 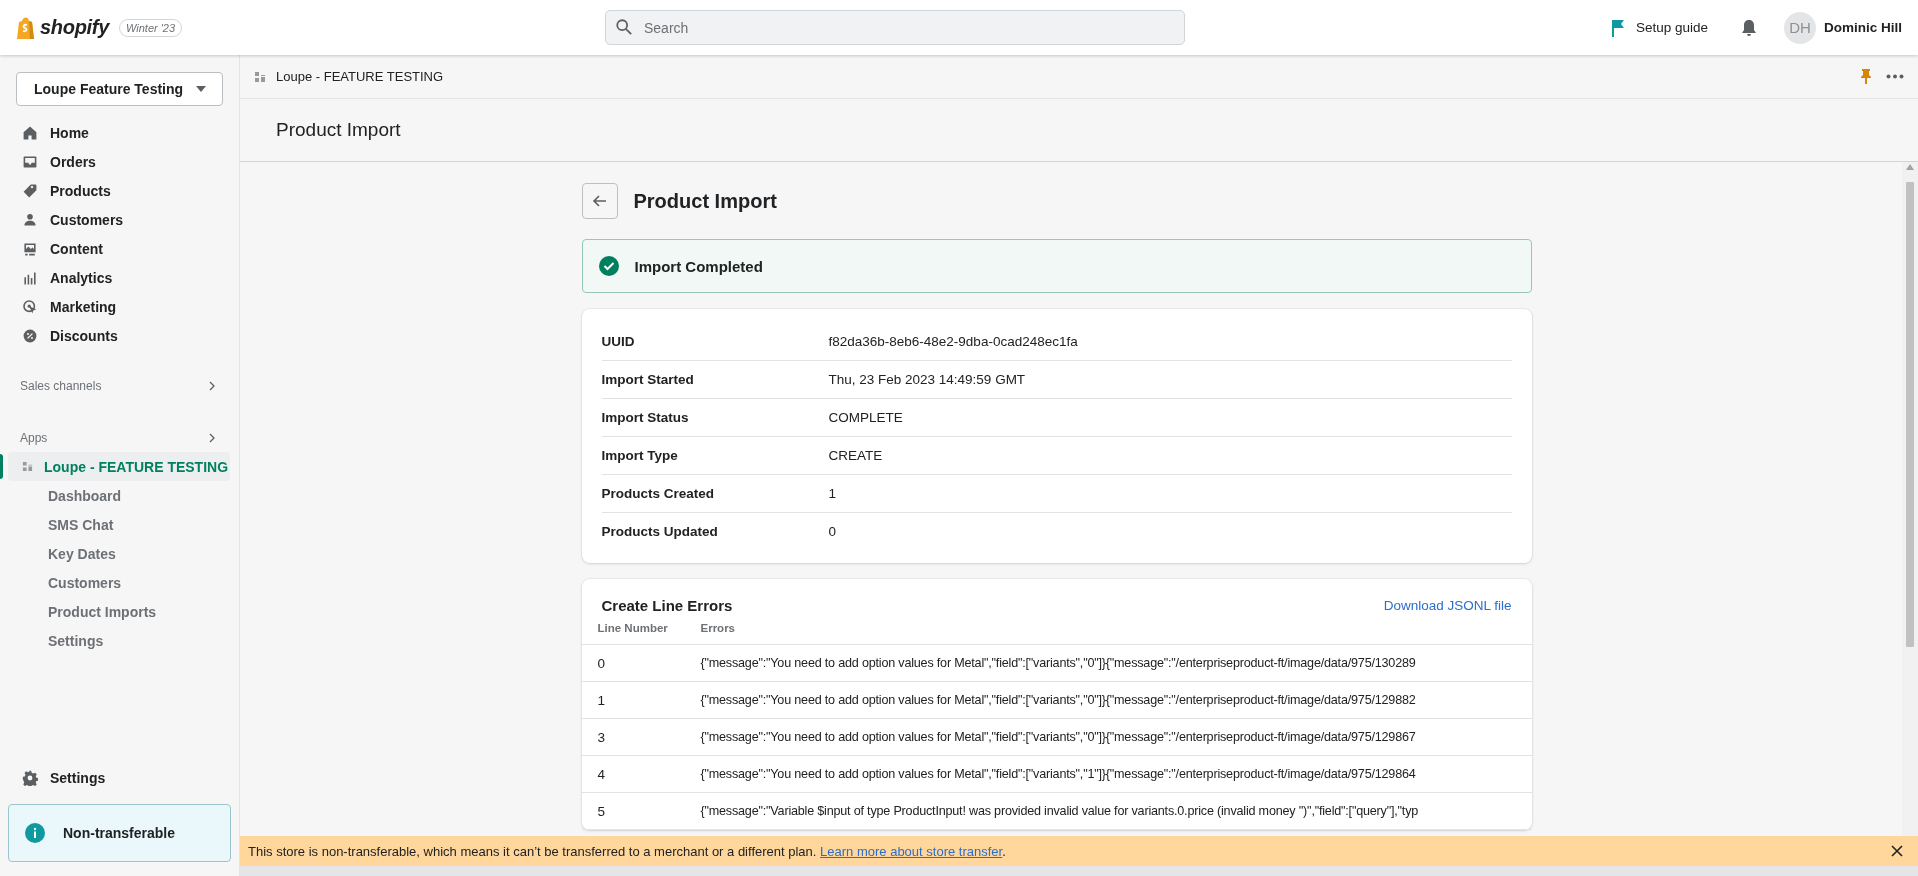 I want to click on detail-label: Products Created, so click(x=658, y=493).